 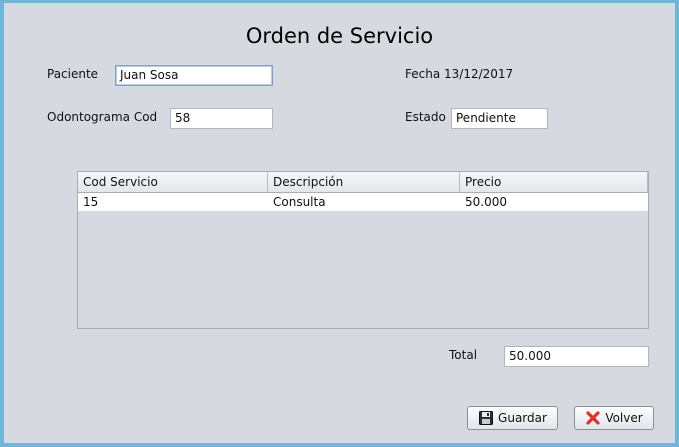 What do you see at coordinates (486, 202) in the screenshot?
I see `cell-precio: 50.000` at bounding box center [486, 202].